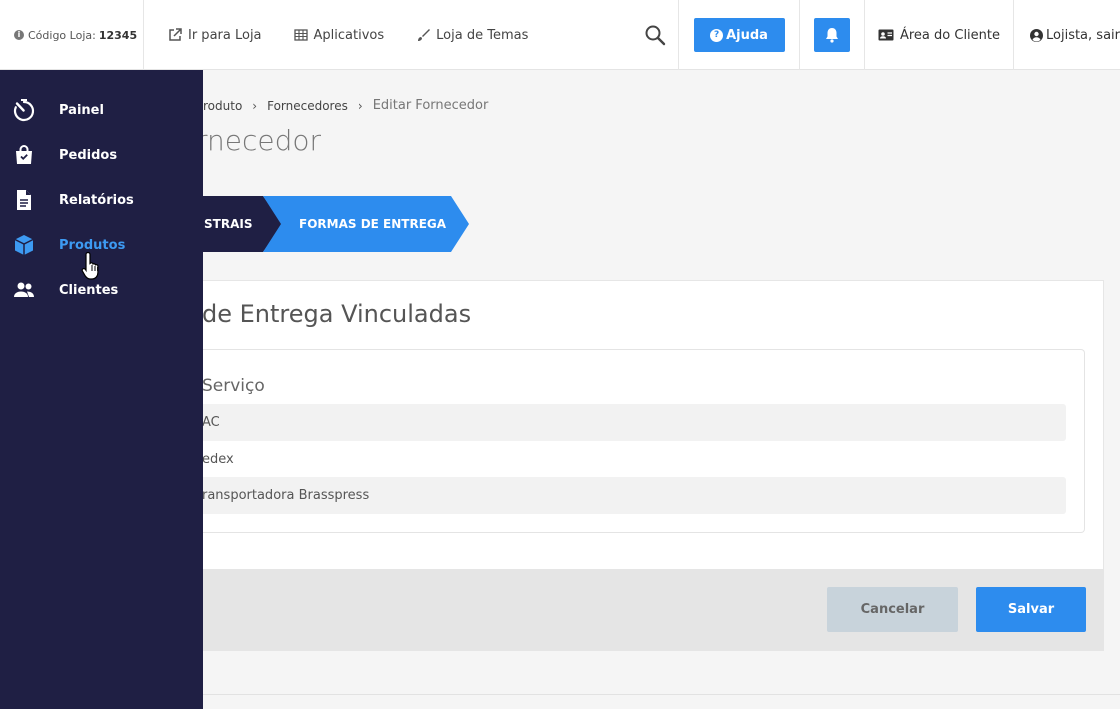  What do you see at coordinates (892, 609) in the screenshot?
I see `cancel-button: Cancelar` at bounding box center [892, 609].